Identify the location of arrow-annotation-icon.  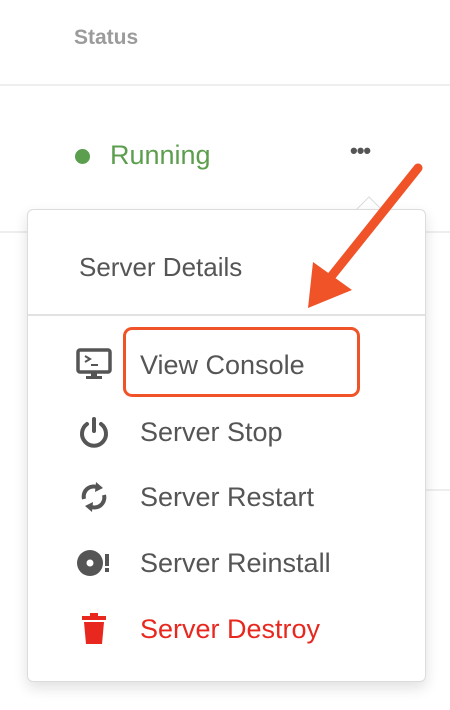
(365, 235).